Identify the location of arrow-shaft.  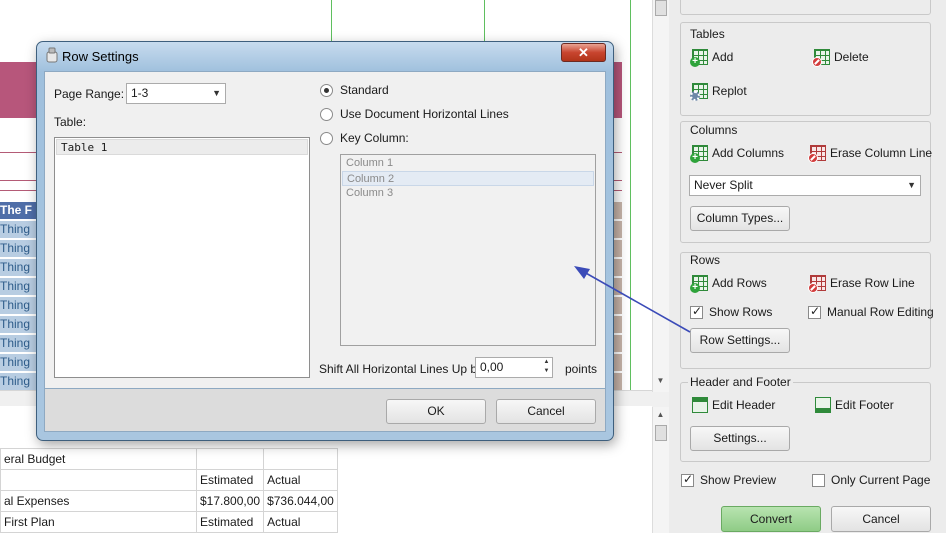
(637, 302).